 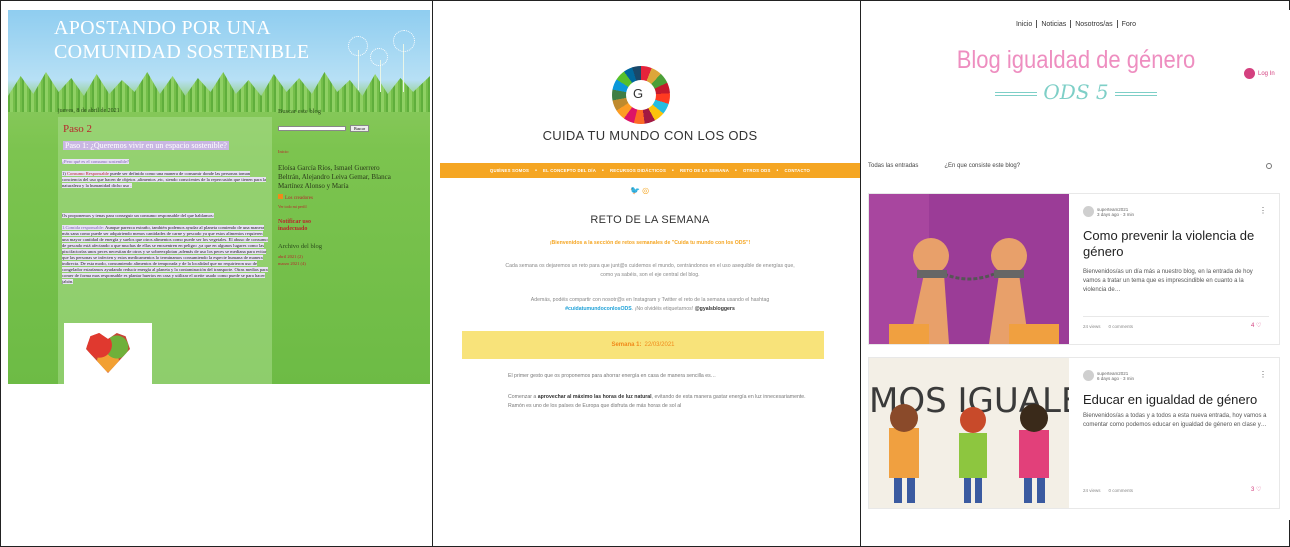 I want to click on handle-link: @gyalsbloggers, so click(x=715, y=309).